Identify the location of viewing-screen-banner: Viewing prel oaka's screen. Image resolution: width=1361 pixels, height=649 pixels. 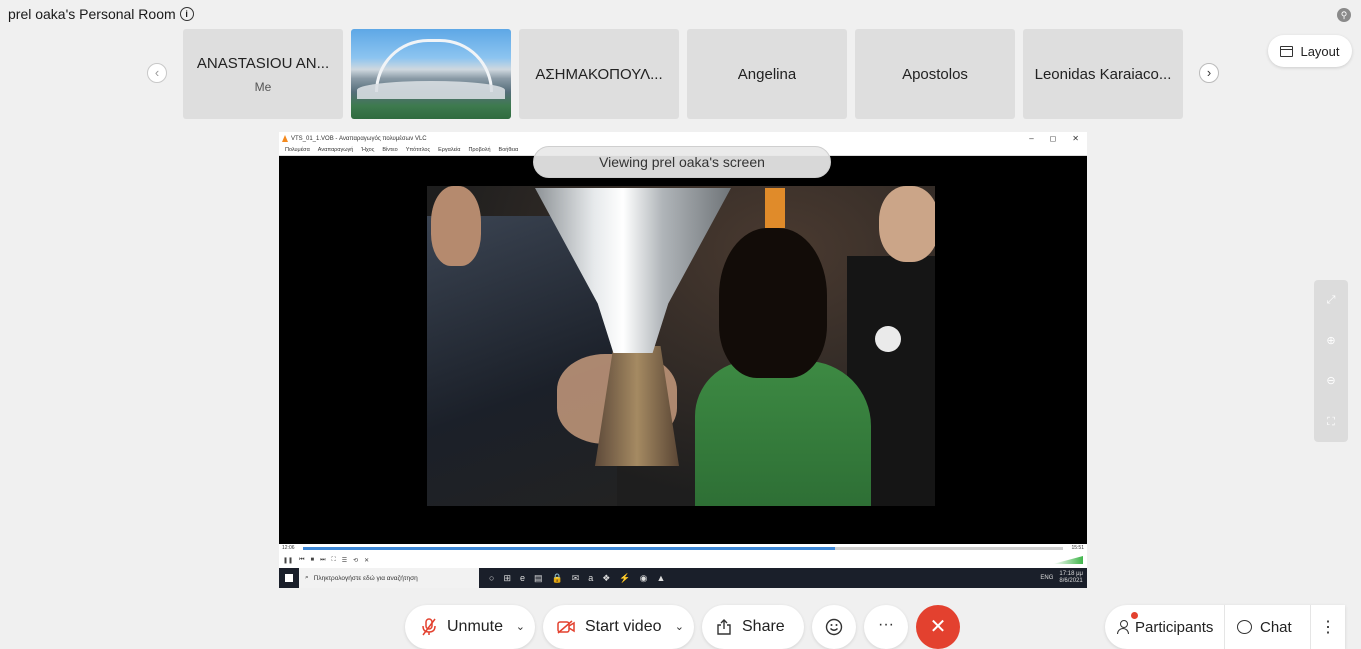
(682, 162).